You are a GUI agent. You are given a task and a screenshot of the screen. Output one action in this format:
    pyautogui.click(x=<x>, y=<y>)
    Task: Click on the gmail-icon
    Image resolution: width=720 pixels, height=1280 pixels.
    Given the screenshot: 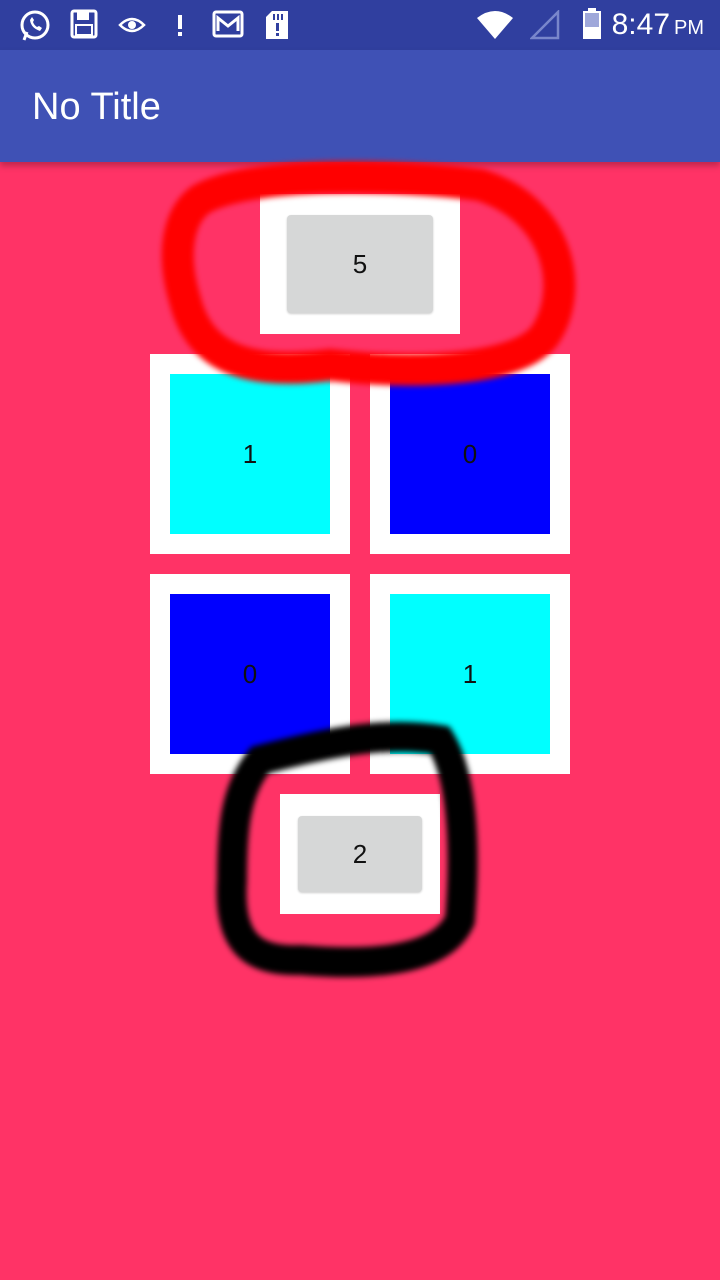 What is the action you would take?
    pyautogui.click(x=228, y=26)
    